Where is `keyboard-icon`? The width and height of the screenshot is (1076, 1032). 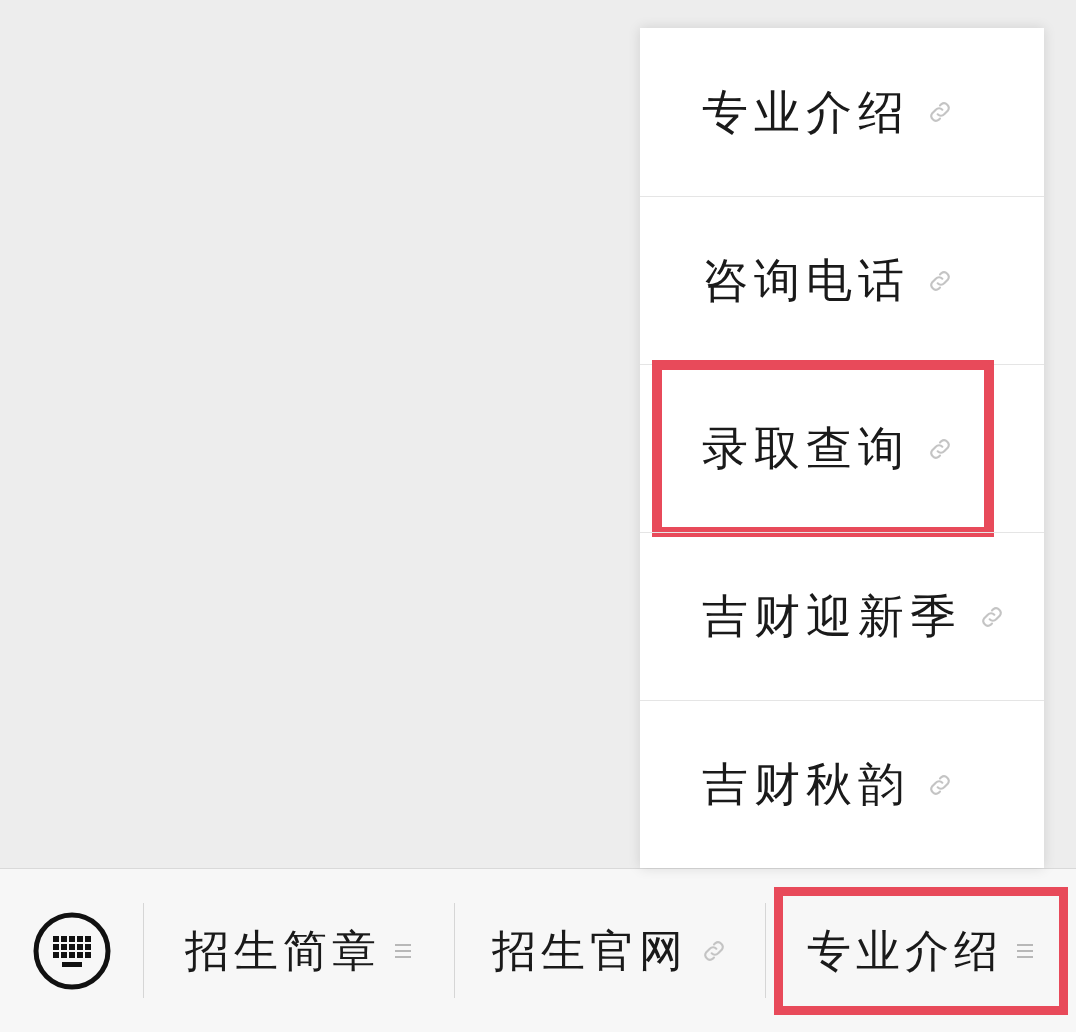 keyboard-icon is located at coordinates (71, 950).